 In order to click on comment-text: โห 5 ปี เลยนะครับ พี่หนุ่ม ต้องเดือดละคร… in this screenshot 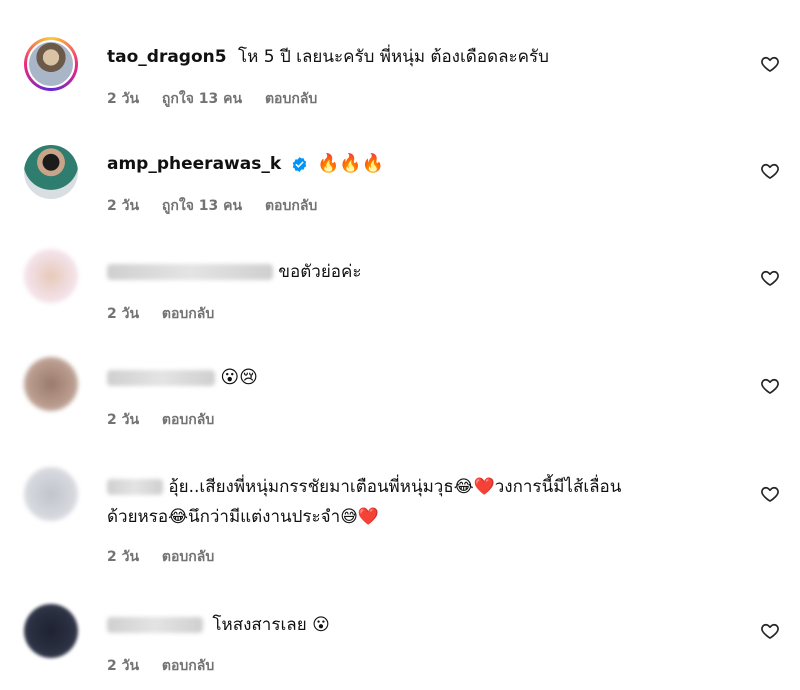, I will do `click(393, 57)`.